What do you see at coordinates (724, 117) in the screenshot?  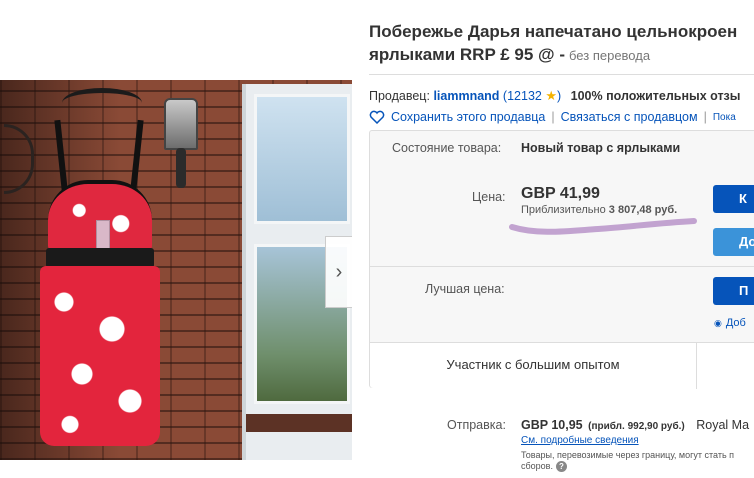 I see `more-link: Пока` at bounding box center [724, 117].